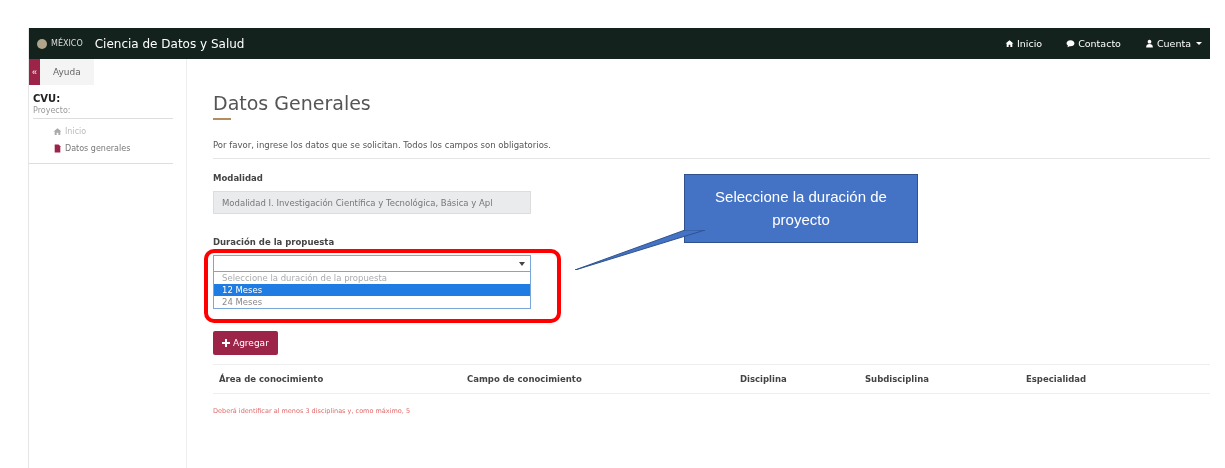 This screenshot has width=1225, height=468. Describe the element at coordinates (1057, 379) in the screenshot. I see `column-header: Especialidad` at that location.